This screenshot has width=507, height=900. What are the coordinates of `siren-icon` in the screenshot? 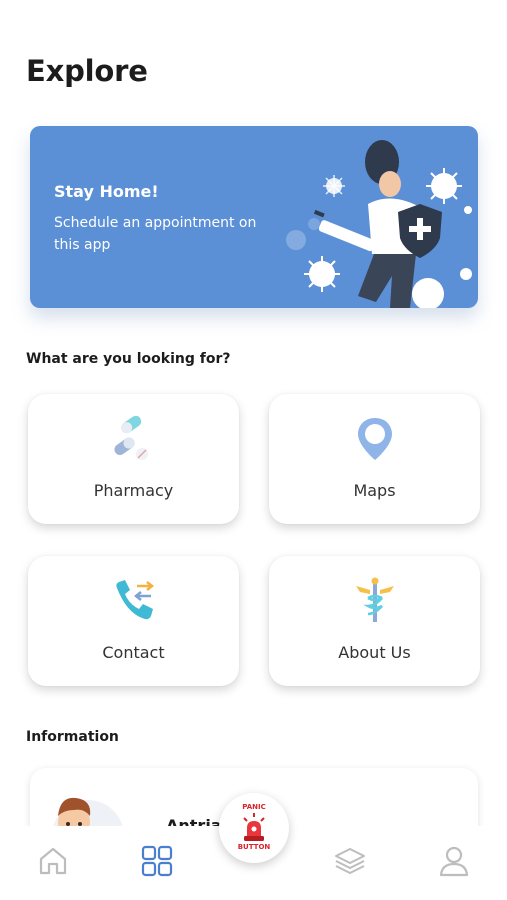 It's located at (254, 827).